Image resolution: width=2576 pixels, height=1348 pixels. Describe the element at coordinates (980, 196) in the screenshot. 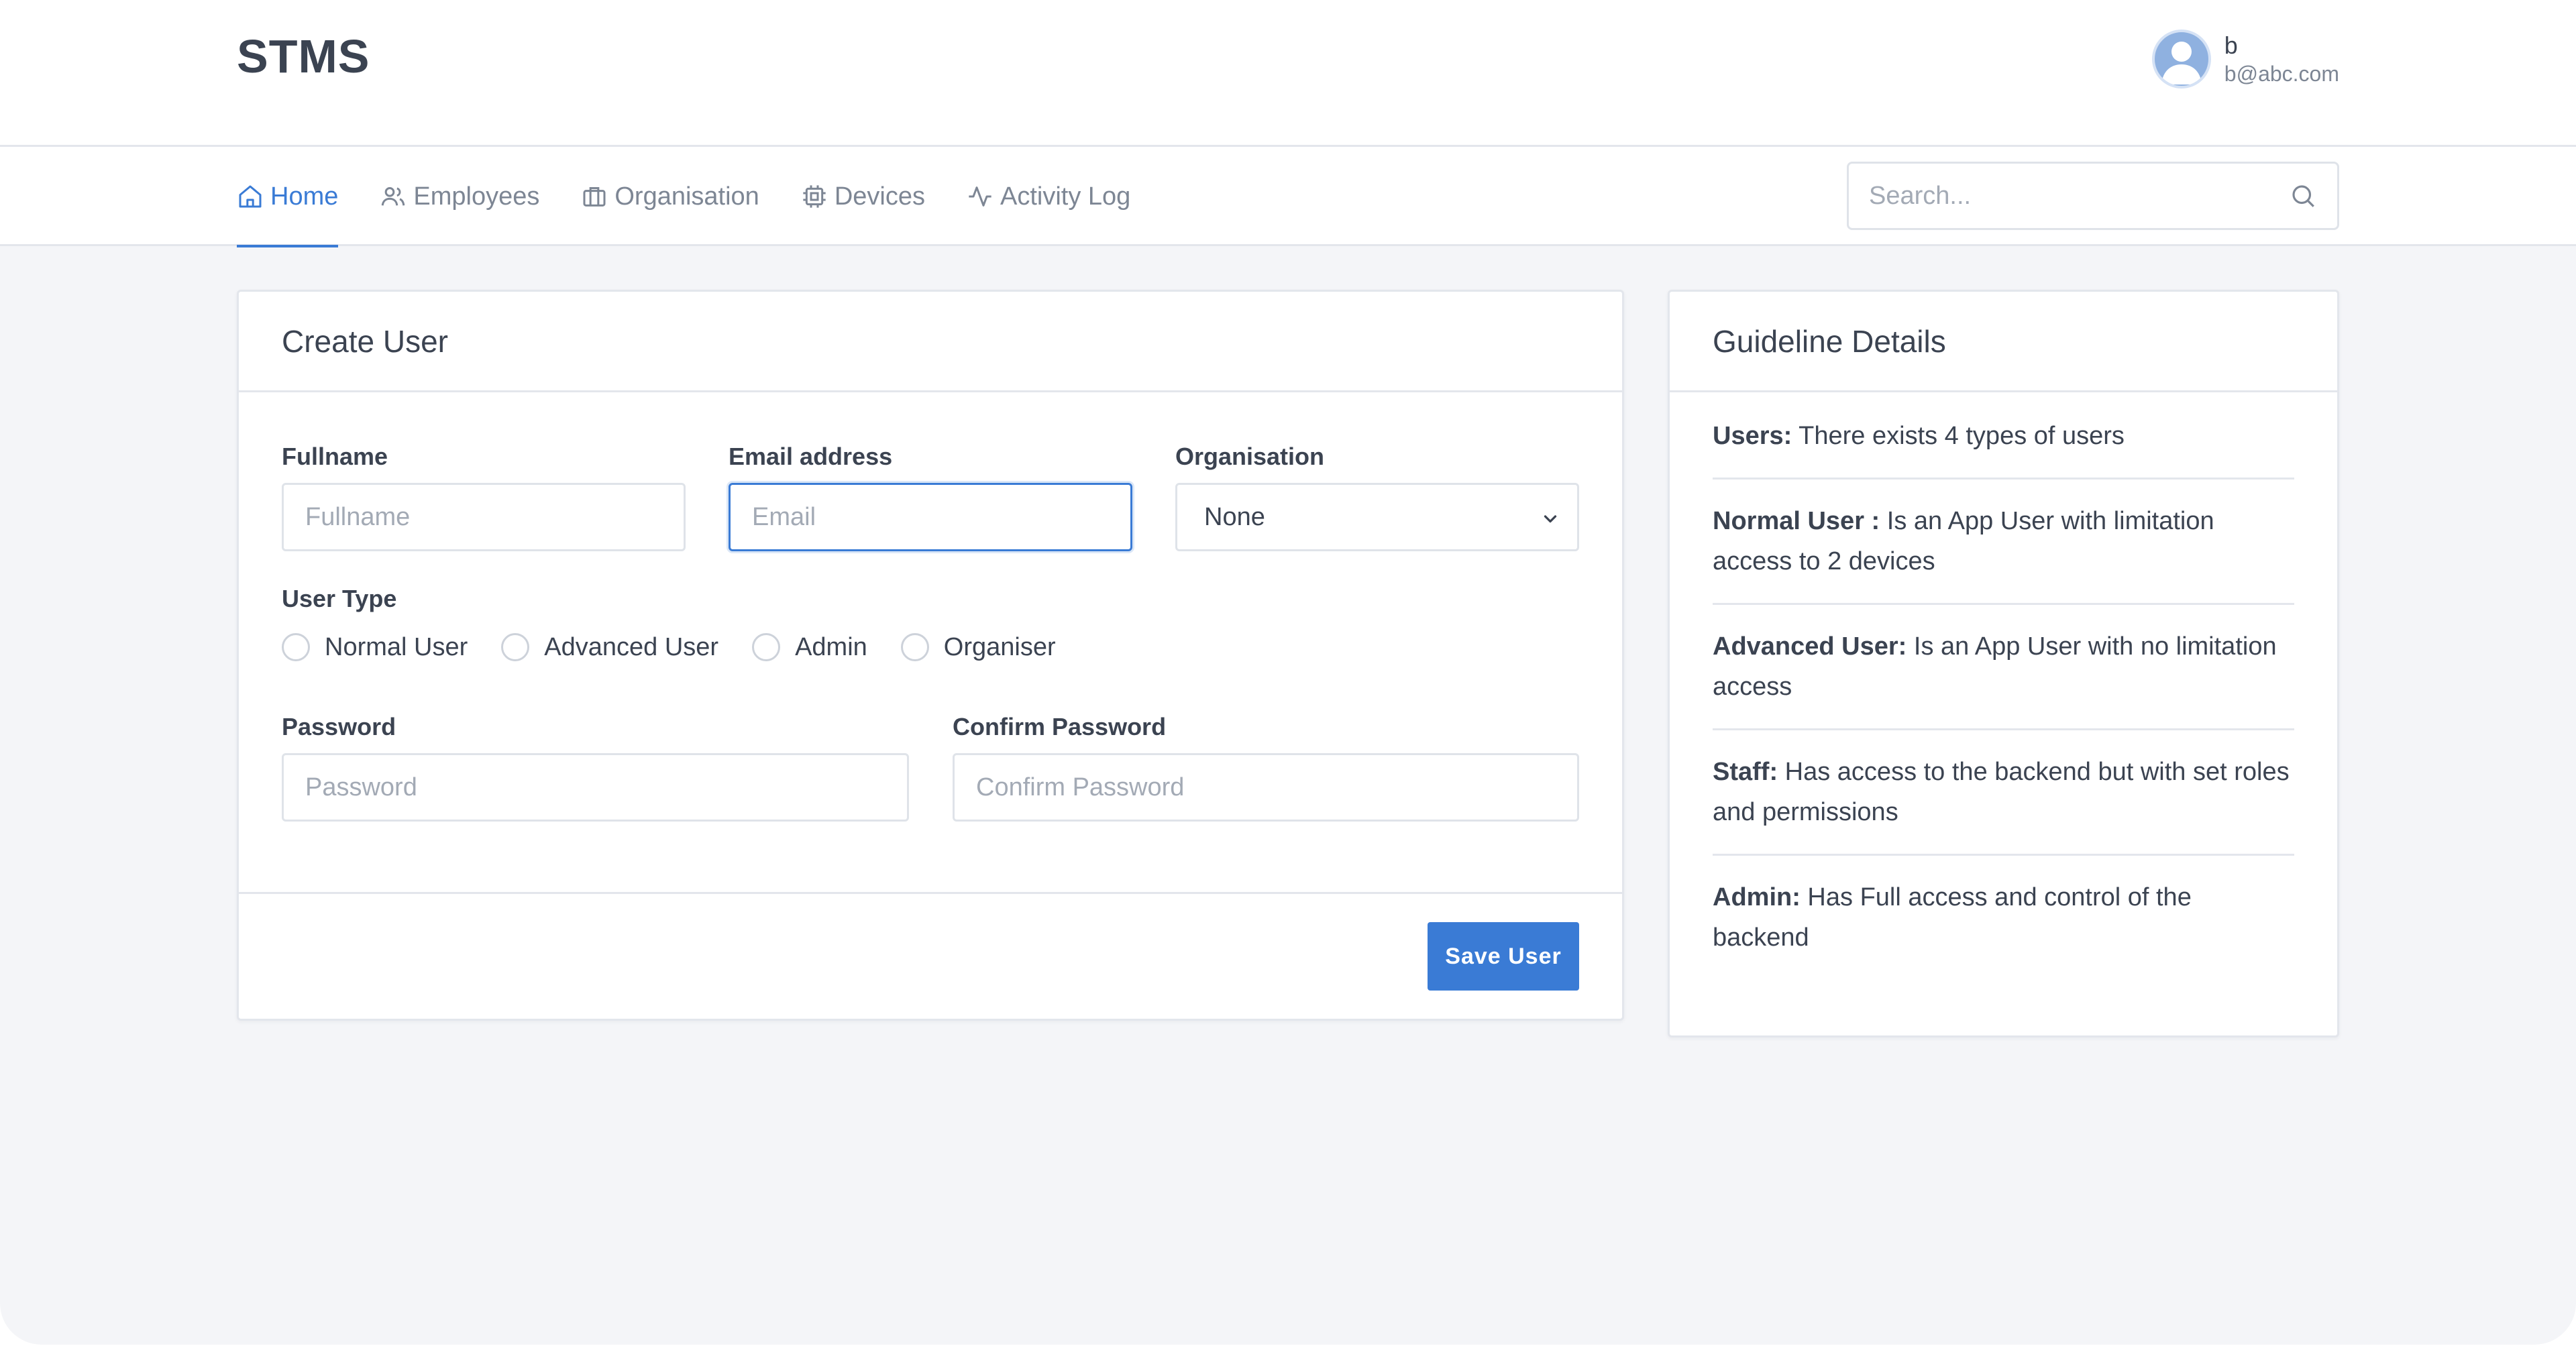

I see `activity-icon` at that location.